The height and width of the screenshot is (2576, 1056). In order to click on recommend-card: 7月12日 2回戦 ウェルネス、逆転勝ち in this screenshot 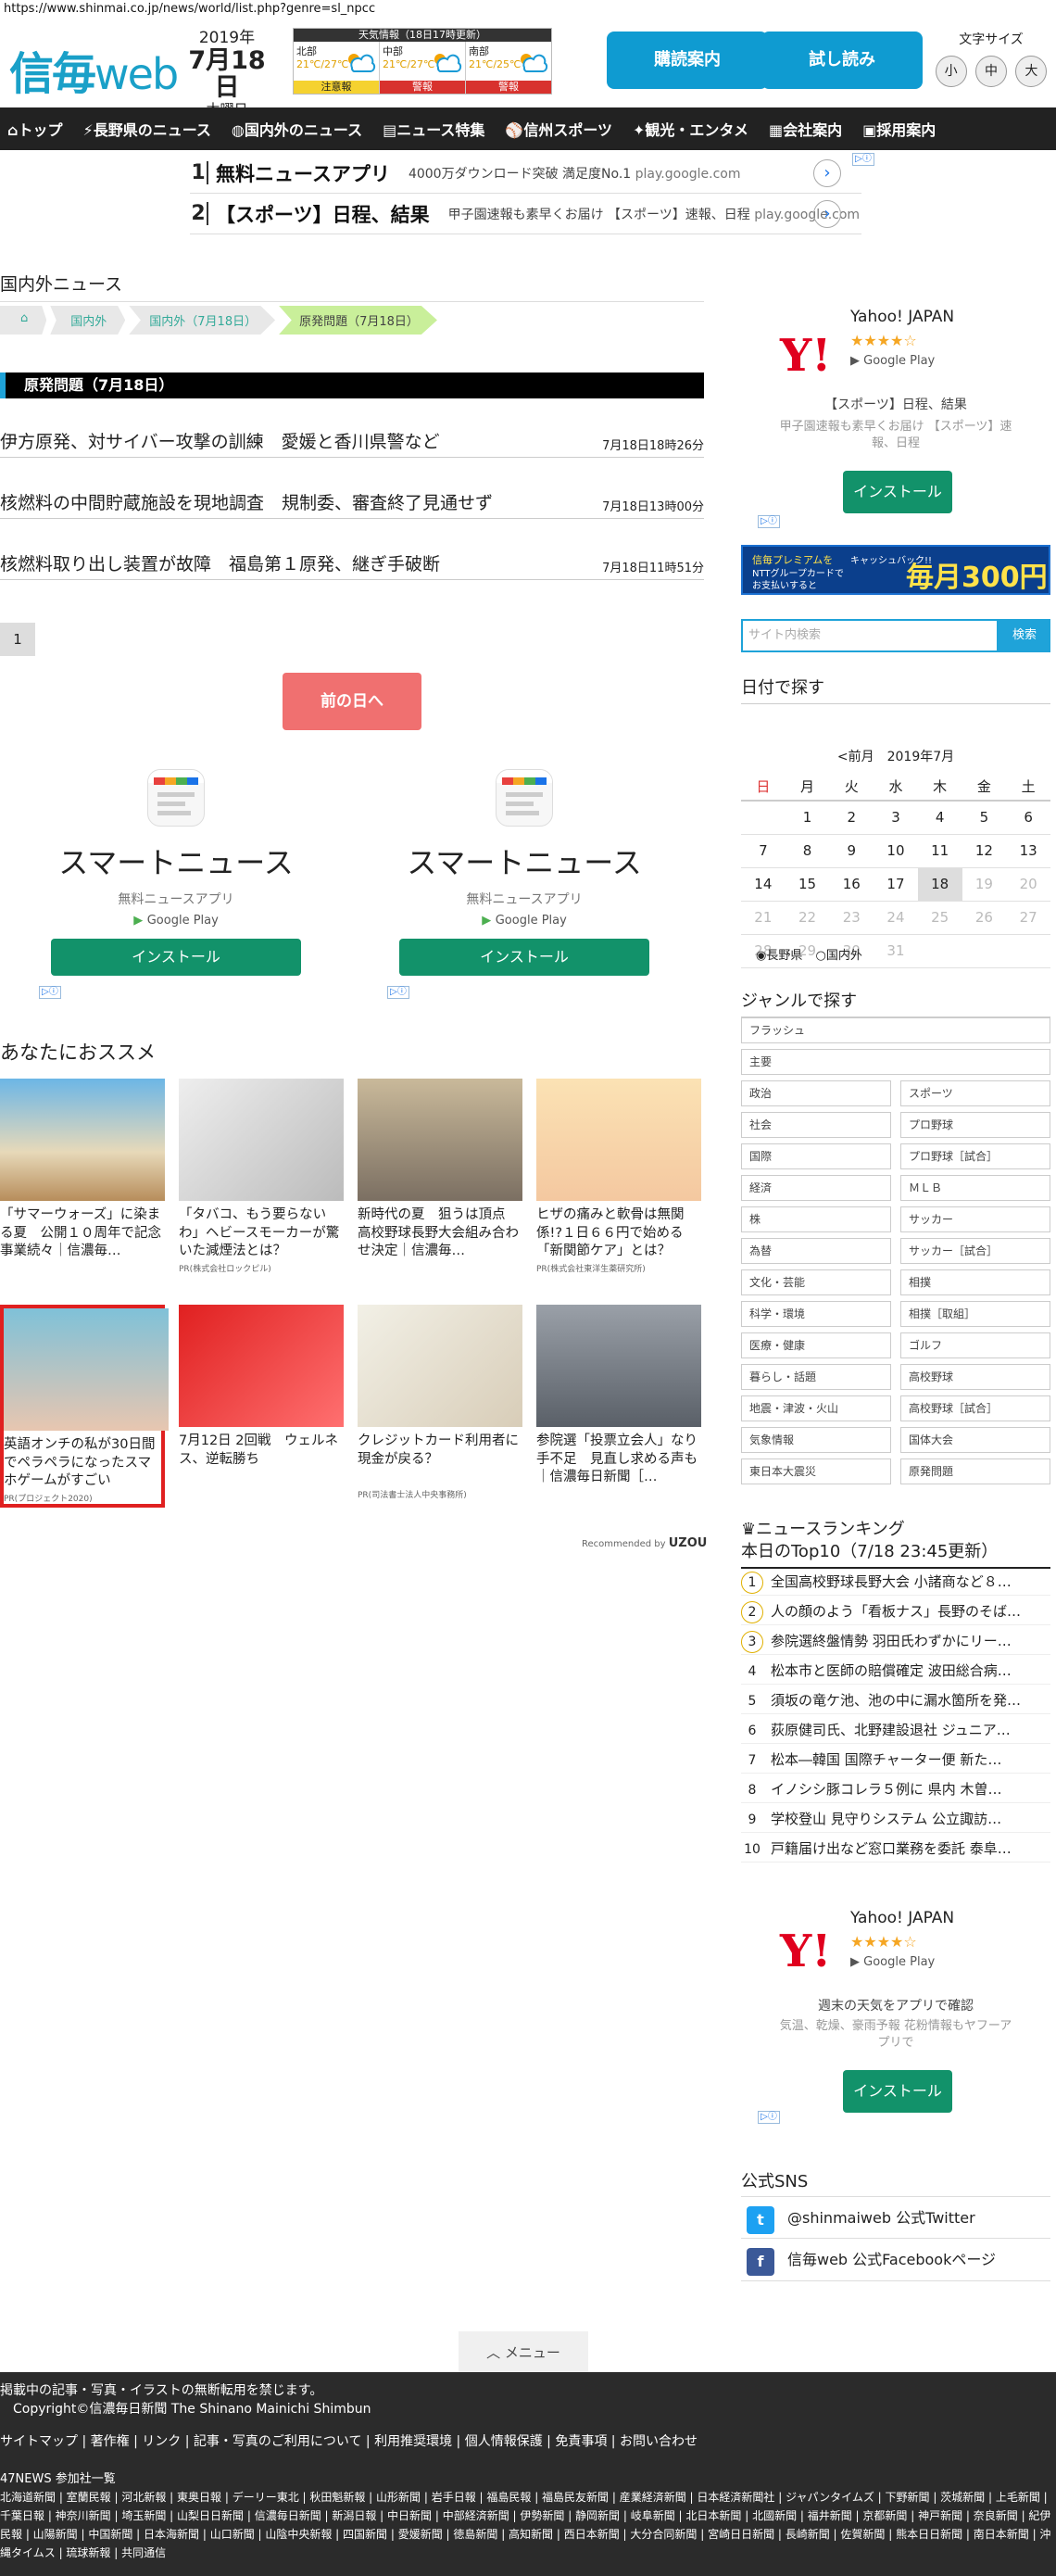, I will do `click(261, 1397)`.